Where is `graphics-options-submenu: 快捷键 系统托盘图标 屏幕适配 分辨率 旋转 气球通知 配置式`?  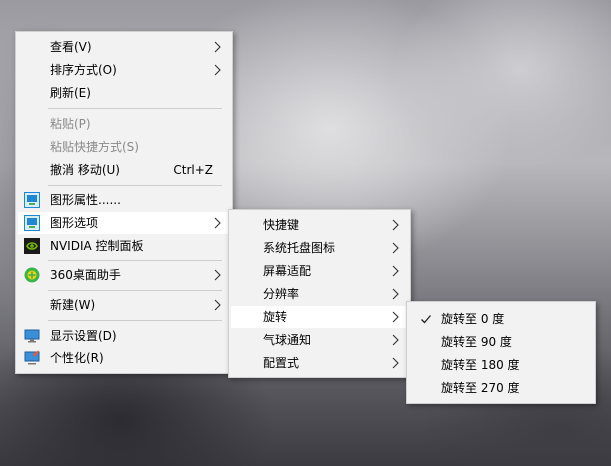
graphics-options-submenu: 快捷键 系统托盘图标 屏幕适配 分辨率 旋转 气球通知 配置式 is located at coordinates (319, 293).